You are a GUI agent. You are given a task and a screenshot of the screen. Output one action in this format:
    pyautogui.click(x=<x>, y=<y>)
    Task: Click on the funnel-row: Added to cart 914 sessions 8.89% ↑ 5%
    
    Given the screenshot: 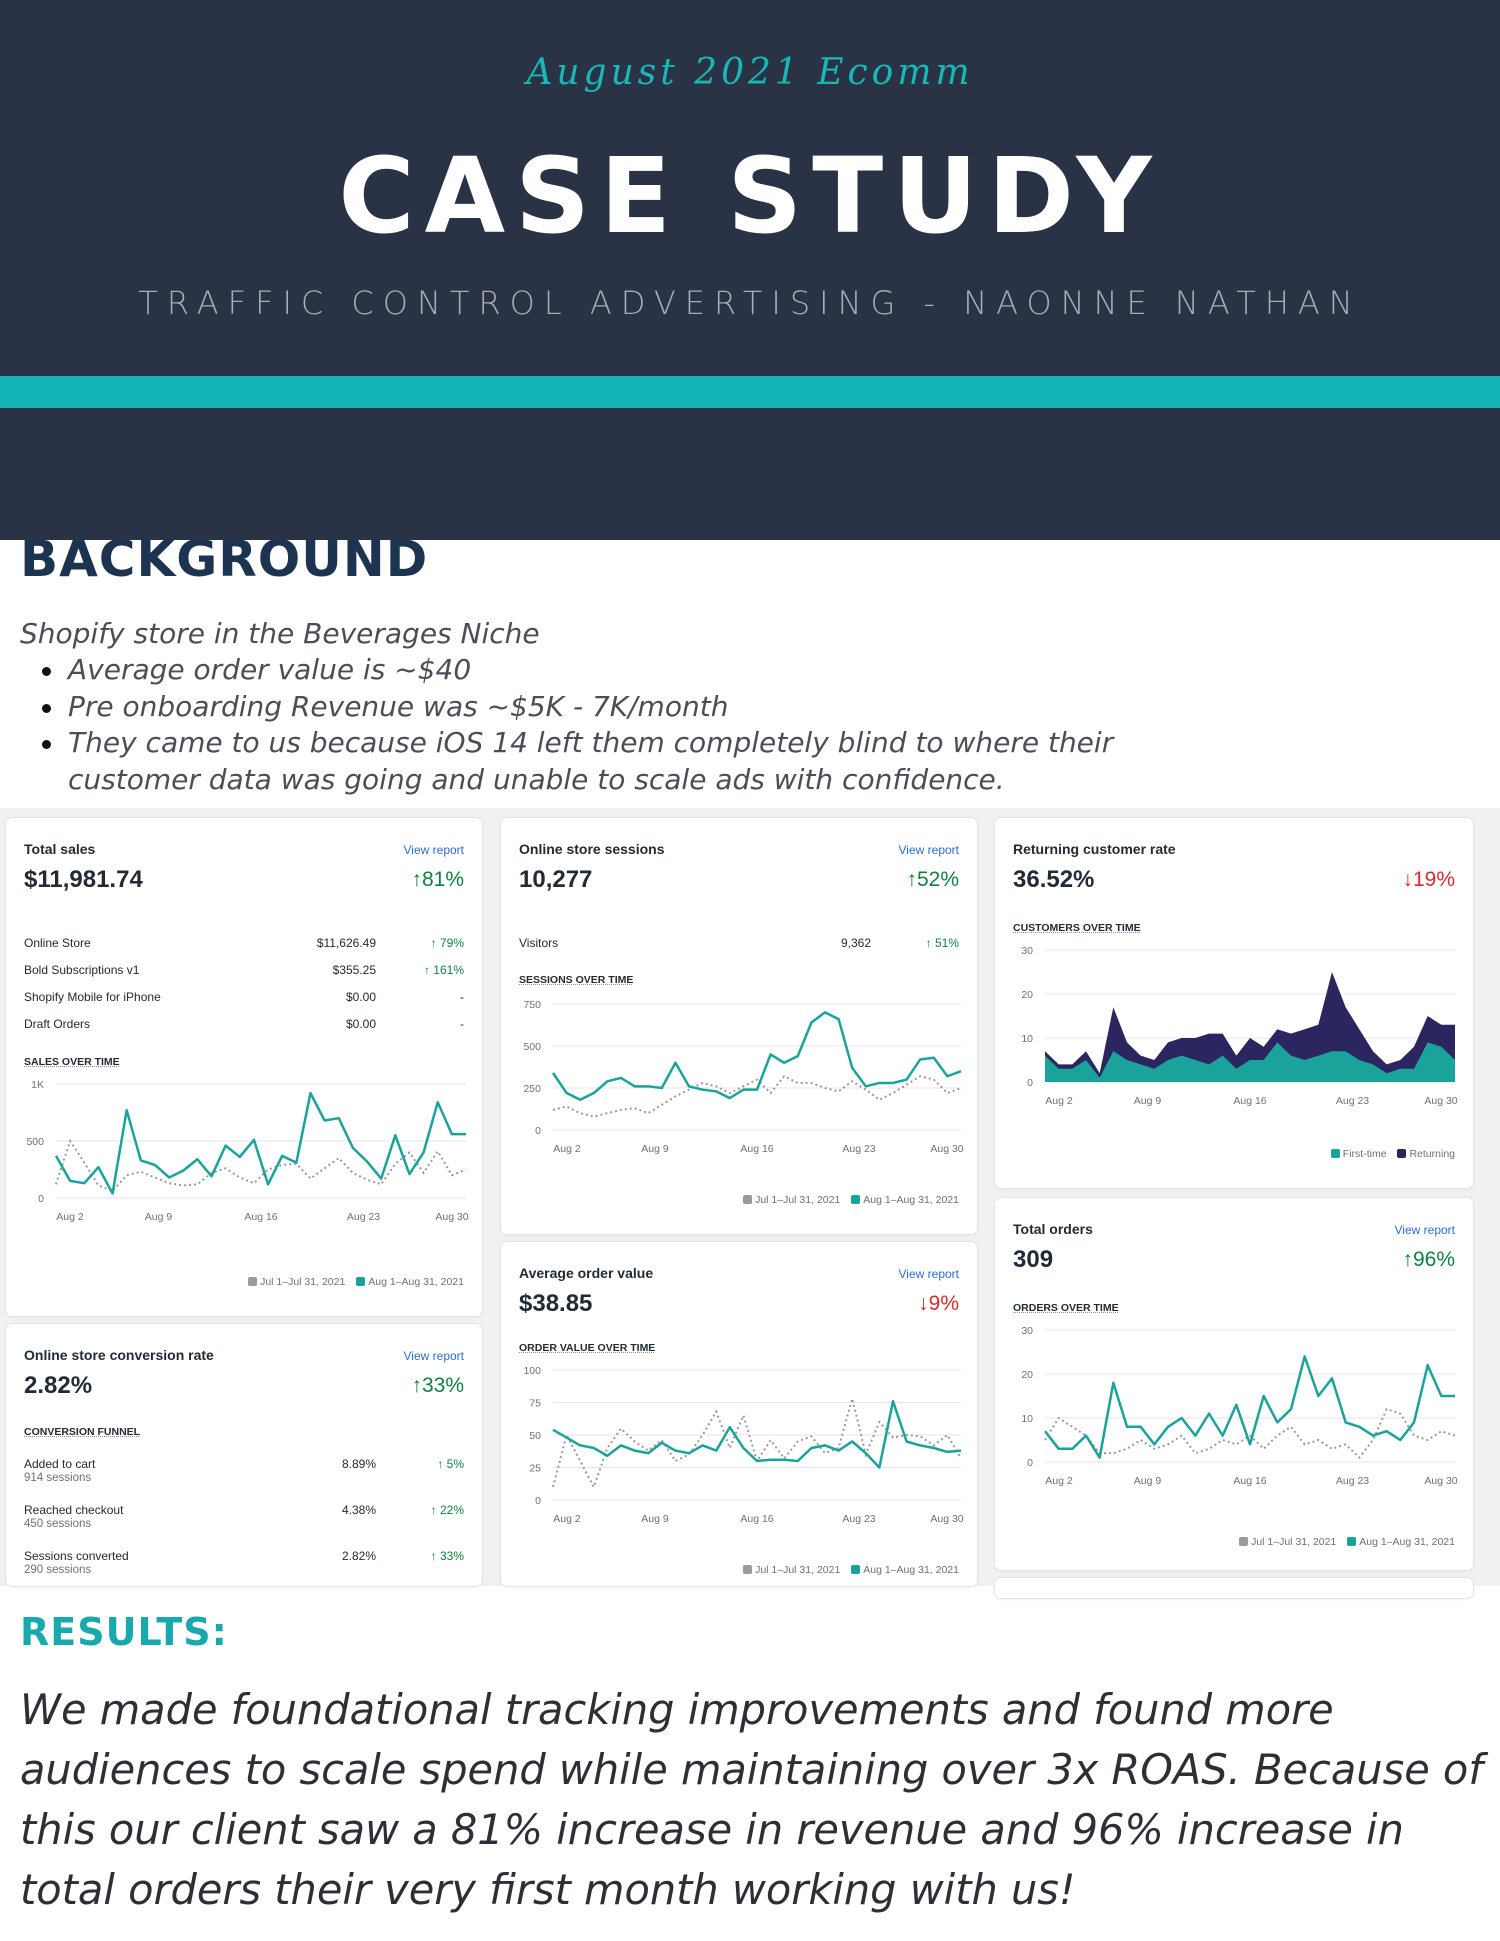 What is the action you would take?
    pyautogui.click(x=244, y=1473)
    